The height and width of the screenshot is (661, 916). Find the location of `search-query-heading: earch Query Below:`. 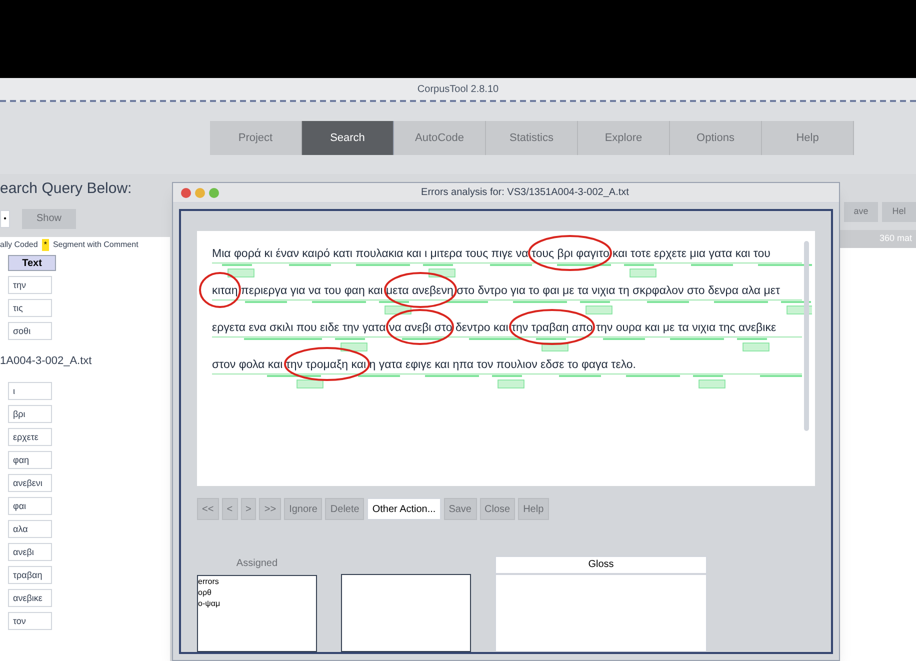

search-query-heading: earch Query Below: is located at coordinates (66, 189).